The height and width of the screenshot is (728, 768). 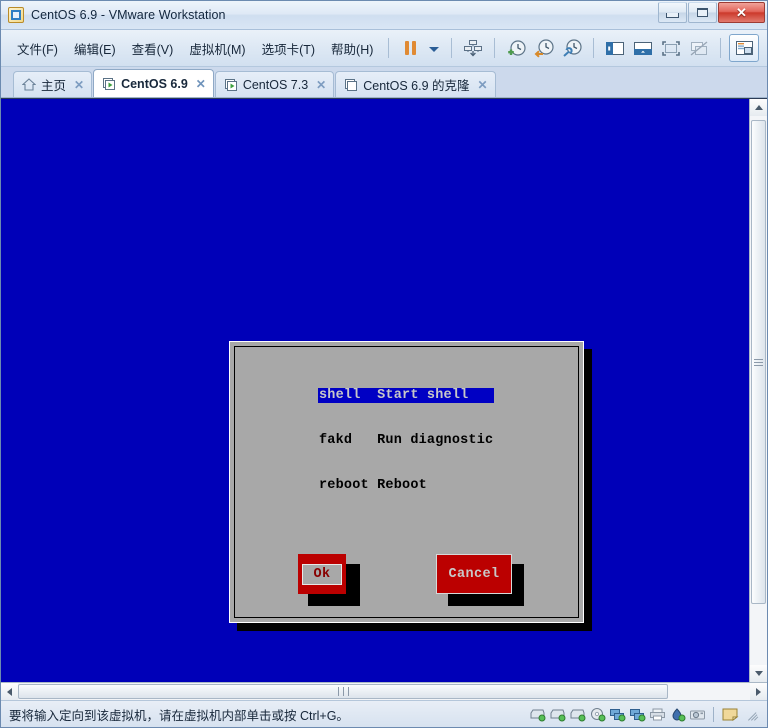 I want to click on vertical-scroll-track, so click(x=758, y=390).